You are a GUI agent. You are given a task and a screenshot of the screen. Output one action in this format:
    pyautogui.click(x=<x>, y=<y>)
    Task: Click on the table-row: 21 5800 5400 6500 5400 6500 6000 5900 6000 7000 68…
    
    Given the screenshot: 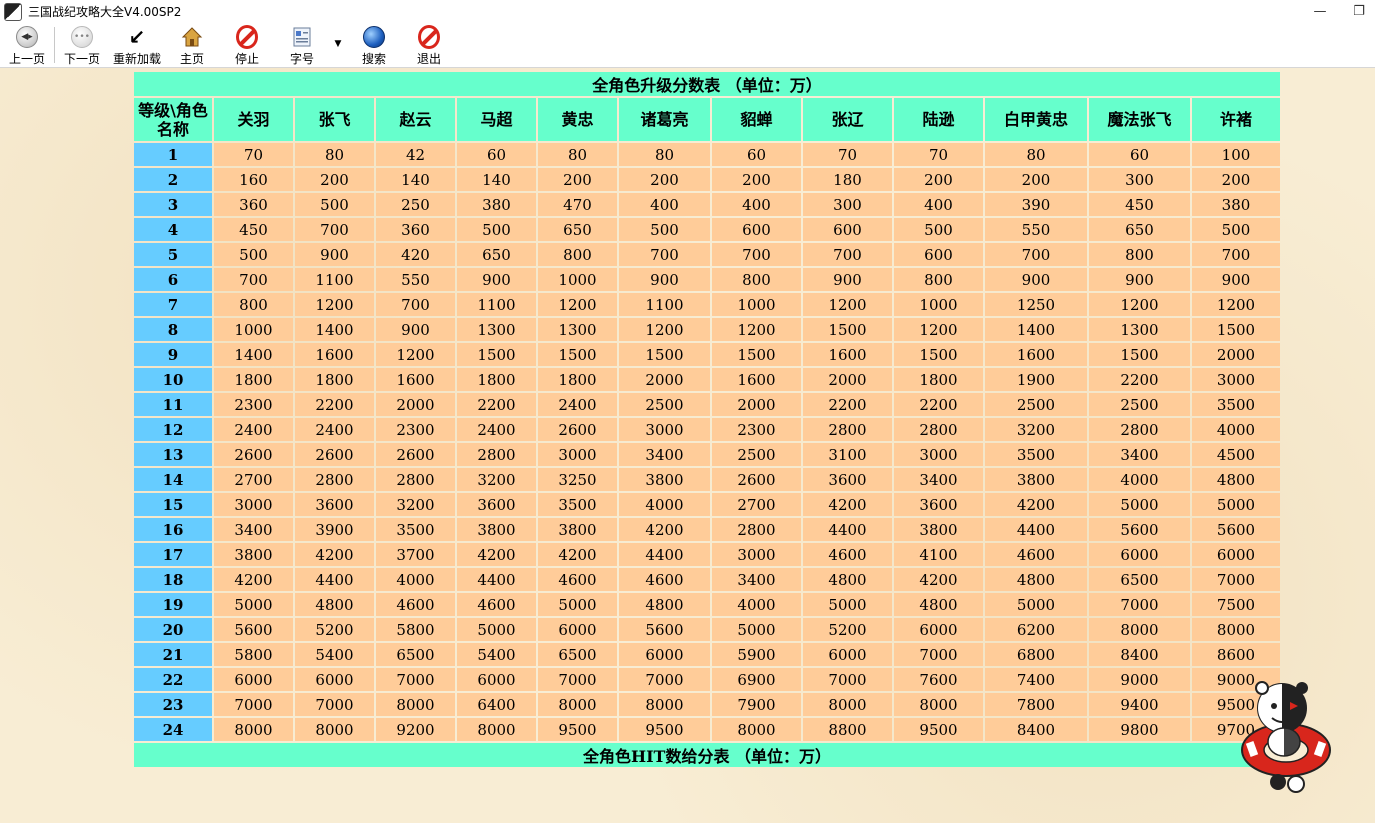 What is the action you would take?
    pyautogui.click(x=707, y=654)
    